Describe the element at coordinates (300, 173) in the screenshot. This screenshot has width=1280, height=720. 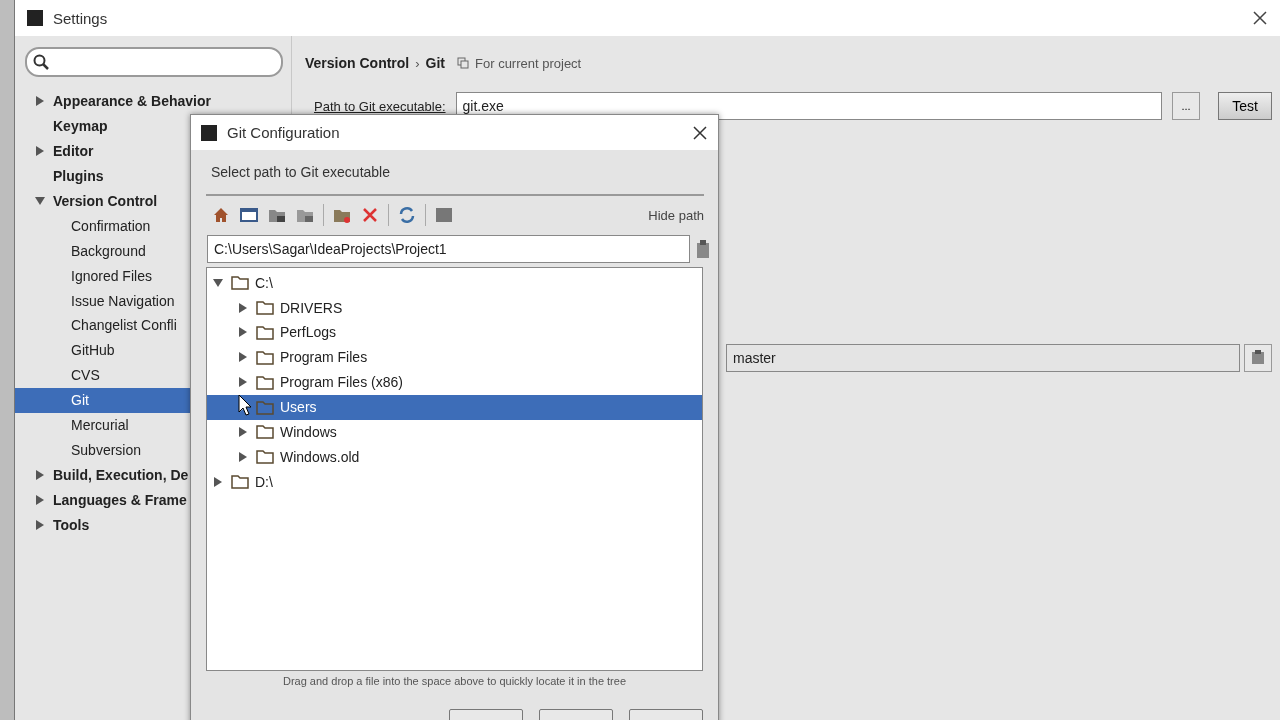
I see `dialog-subtitle: Select path to Git executable` at that location.